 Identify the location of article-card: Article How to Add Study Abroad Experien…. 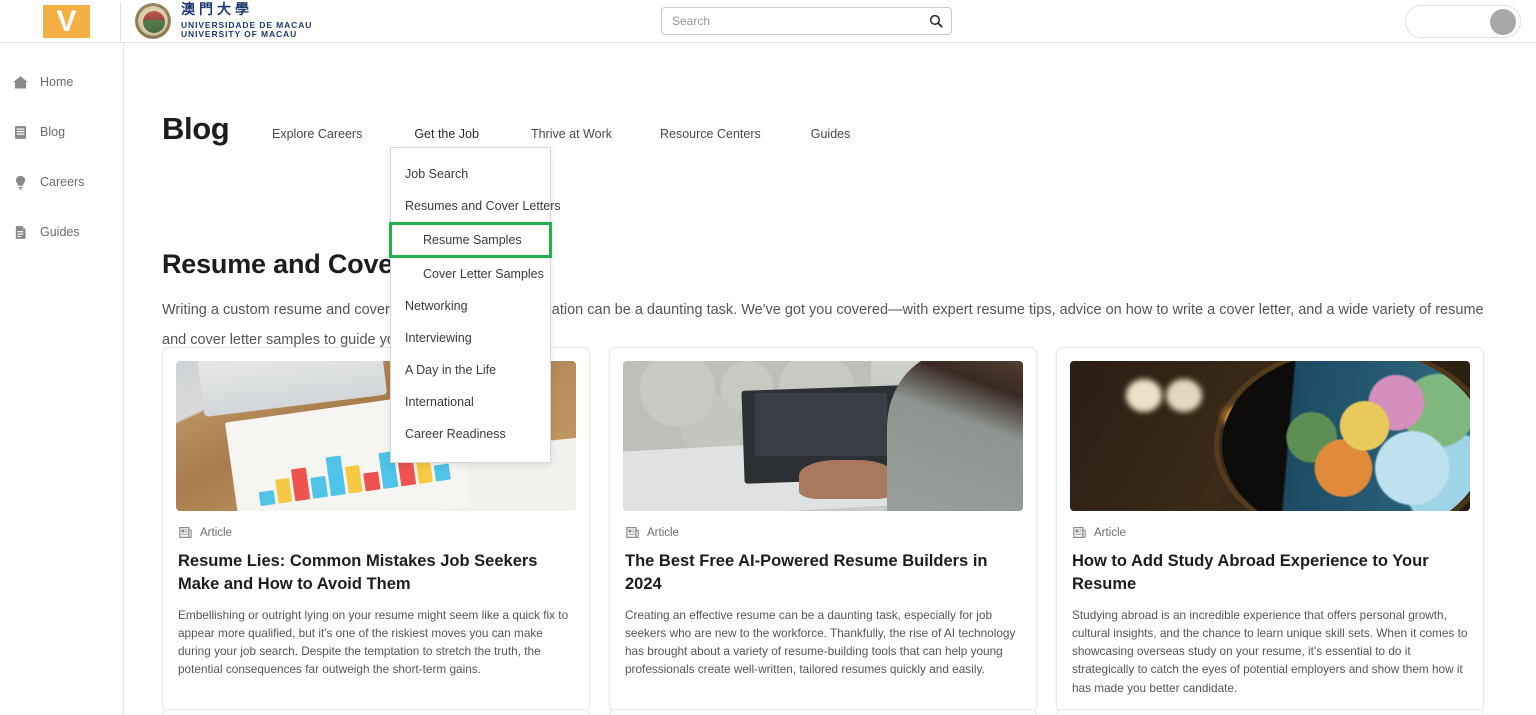
(1270, 529).